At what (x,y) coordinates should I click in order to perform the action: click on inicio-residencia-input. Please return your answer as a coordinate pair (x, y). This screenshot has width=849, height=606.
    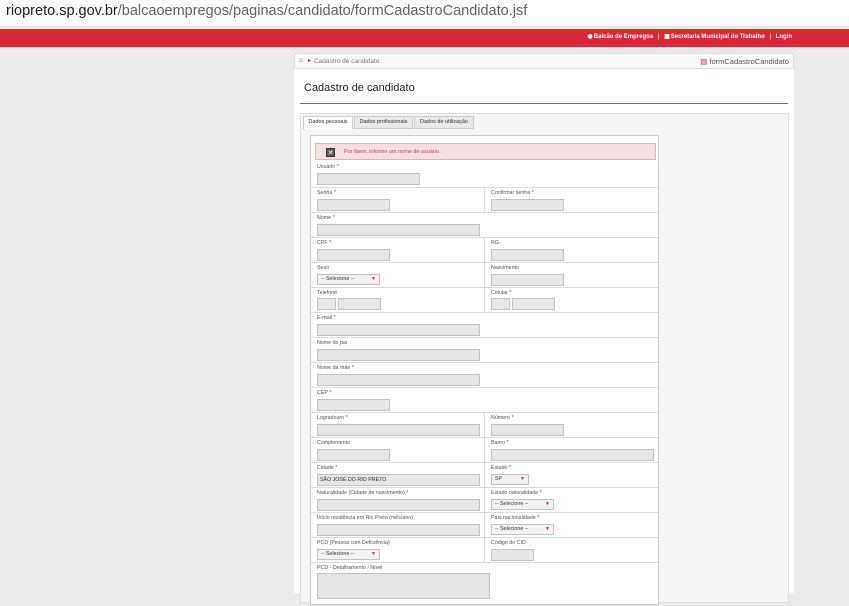
    Looking at the image, I should click on (398, 530).